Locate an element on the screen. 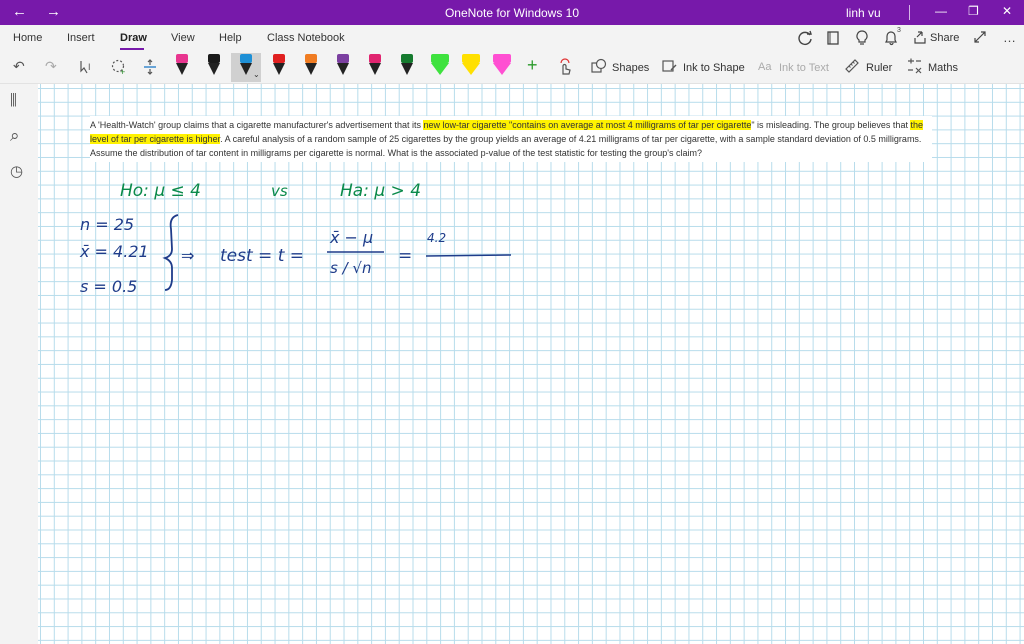 This screenshot has height=644, width=1024. pen-red-cap is located at coordinates (279, 58).